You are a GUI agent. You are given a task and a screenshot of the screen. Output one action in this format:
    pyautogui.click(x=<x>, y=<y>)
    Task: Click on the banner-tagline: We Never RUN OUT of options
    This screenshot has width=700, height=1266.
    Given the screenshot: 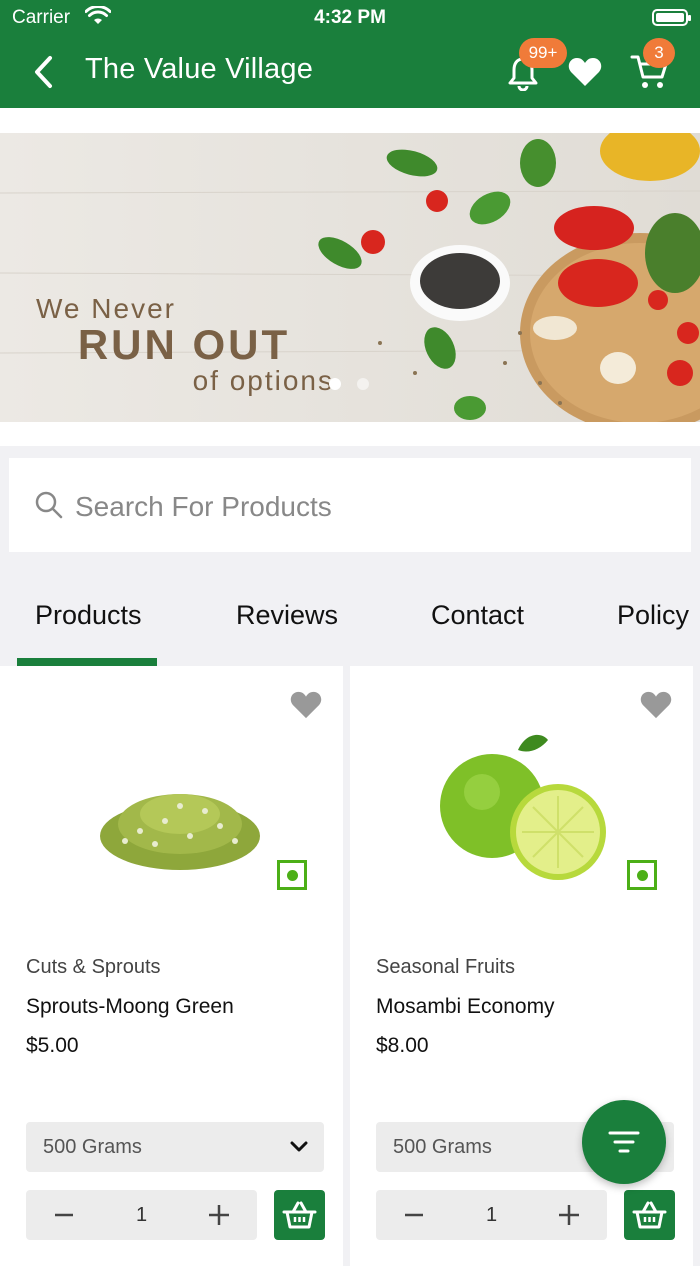 What is the action you would take?
    pyautogui.click(x=184, y=345)
    